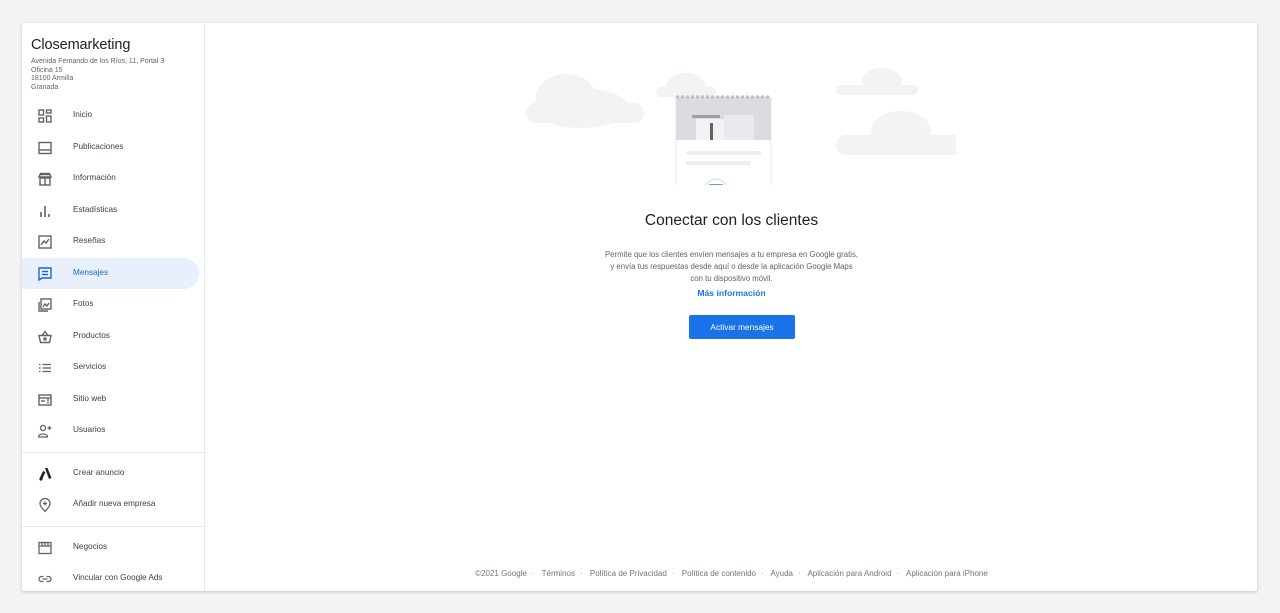 The height and width of the screenshot is (613, 1280). What do you see at coordinates (44, 304) in the screenshot?
I see `photo-icon` at bounding box center [44, 304].